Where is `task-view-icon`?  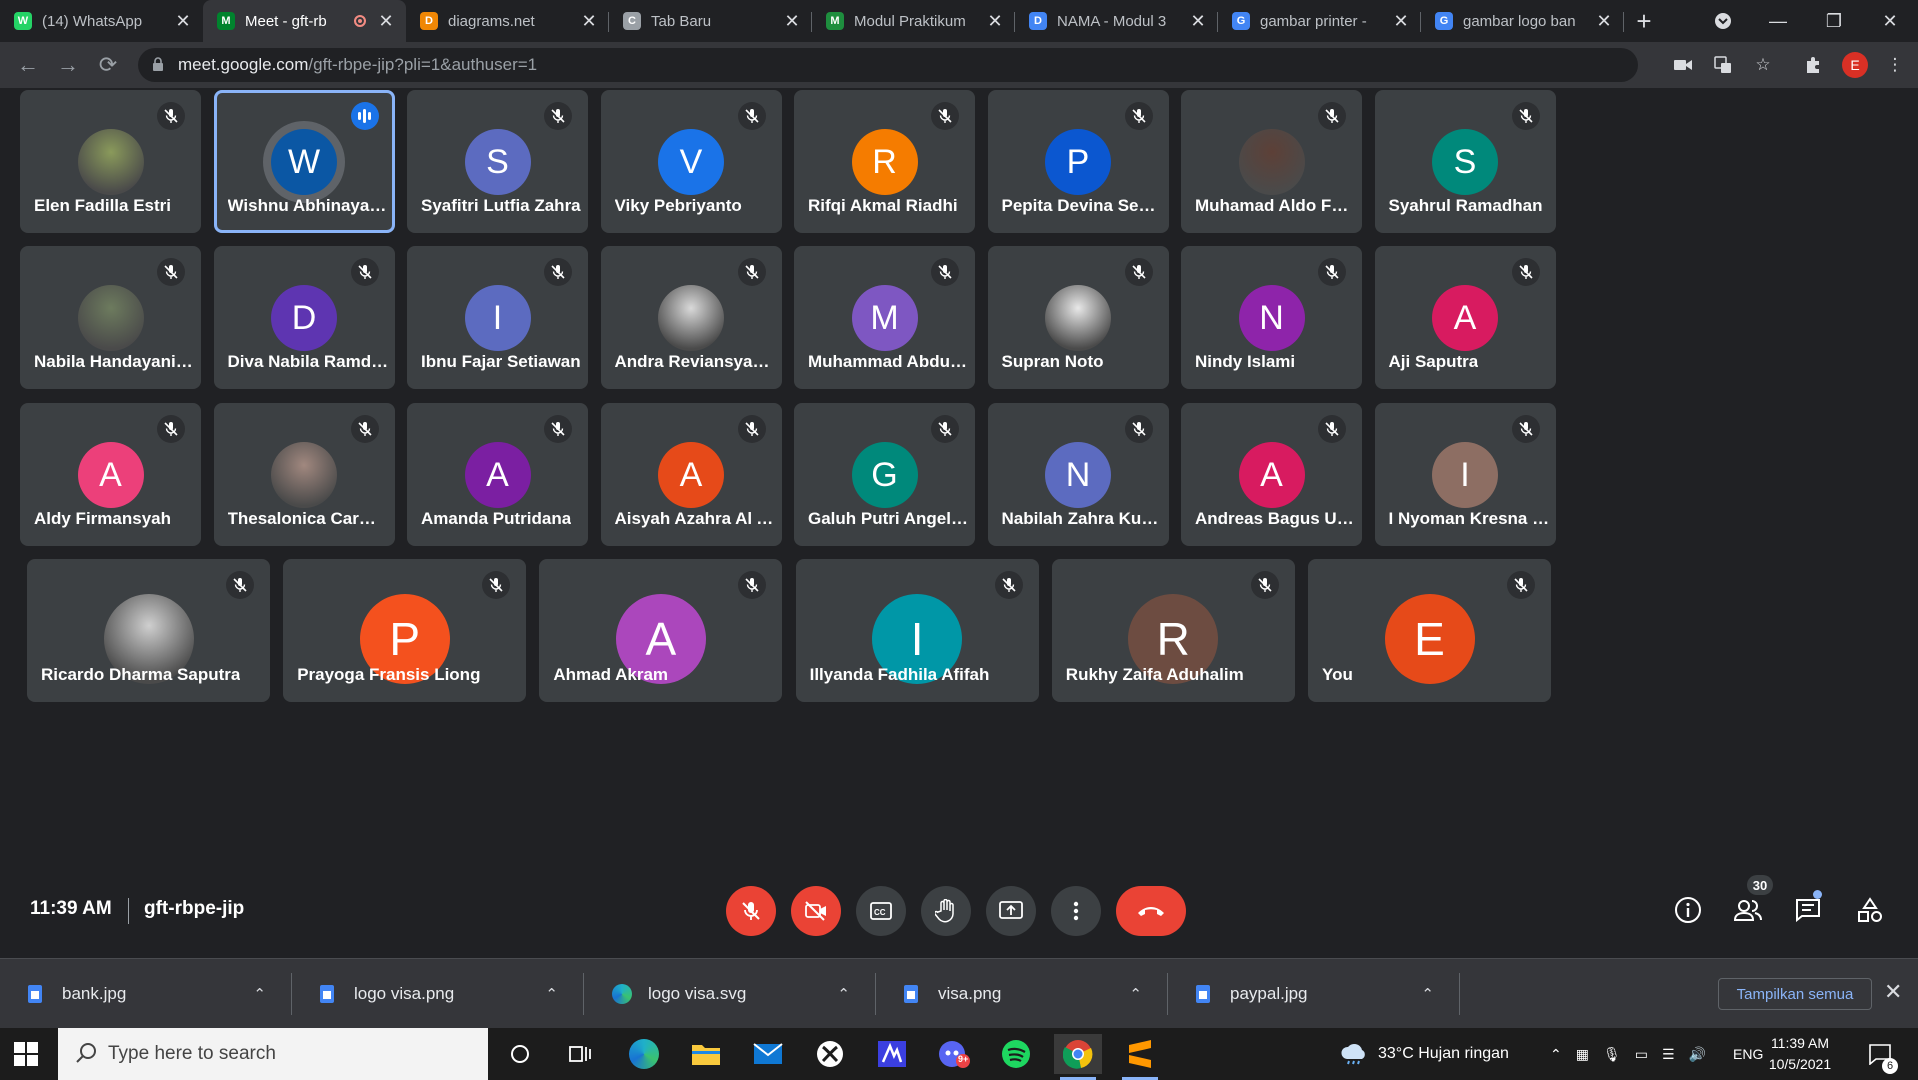 task-view-icon is located at coordinates (580, 1054).